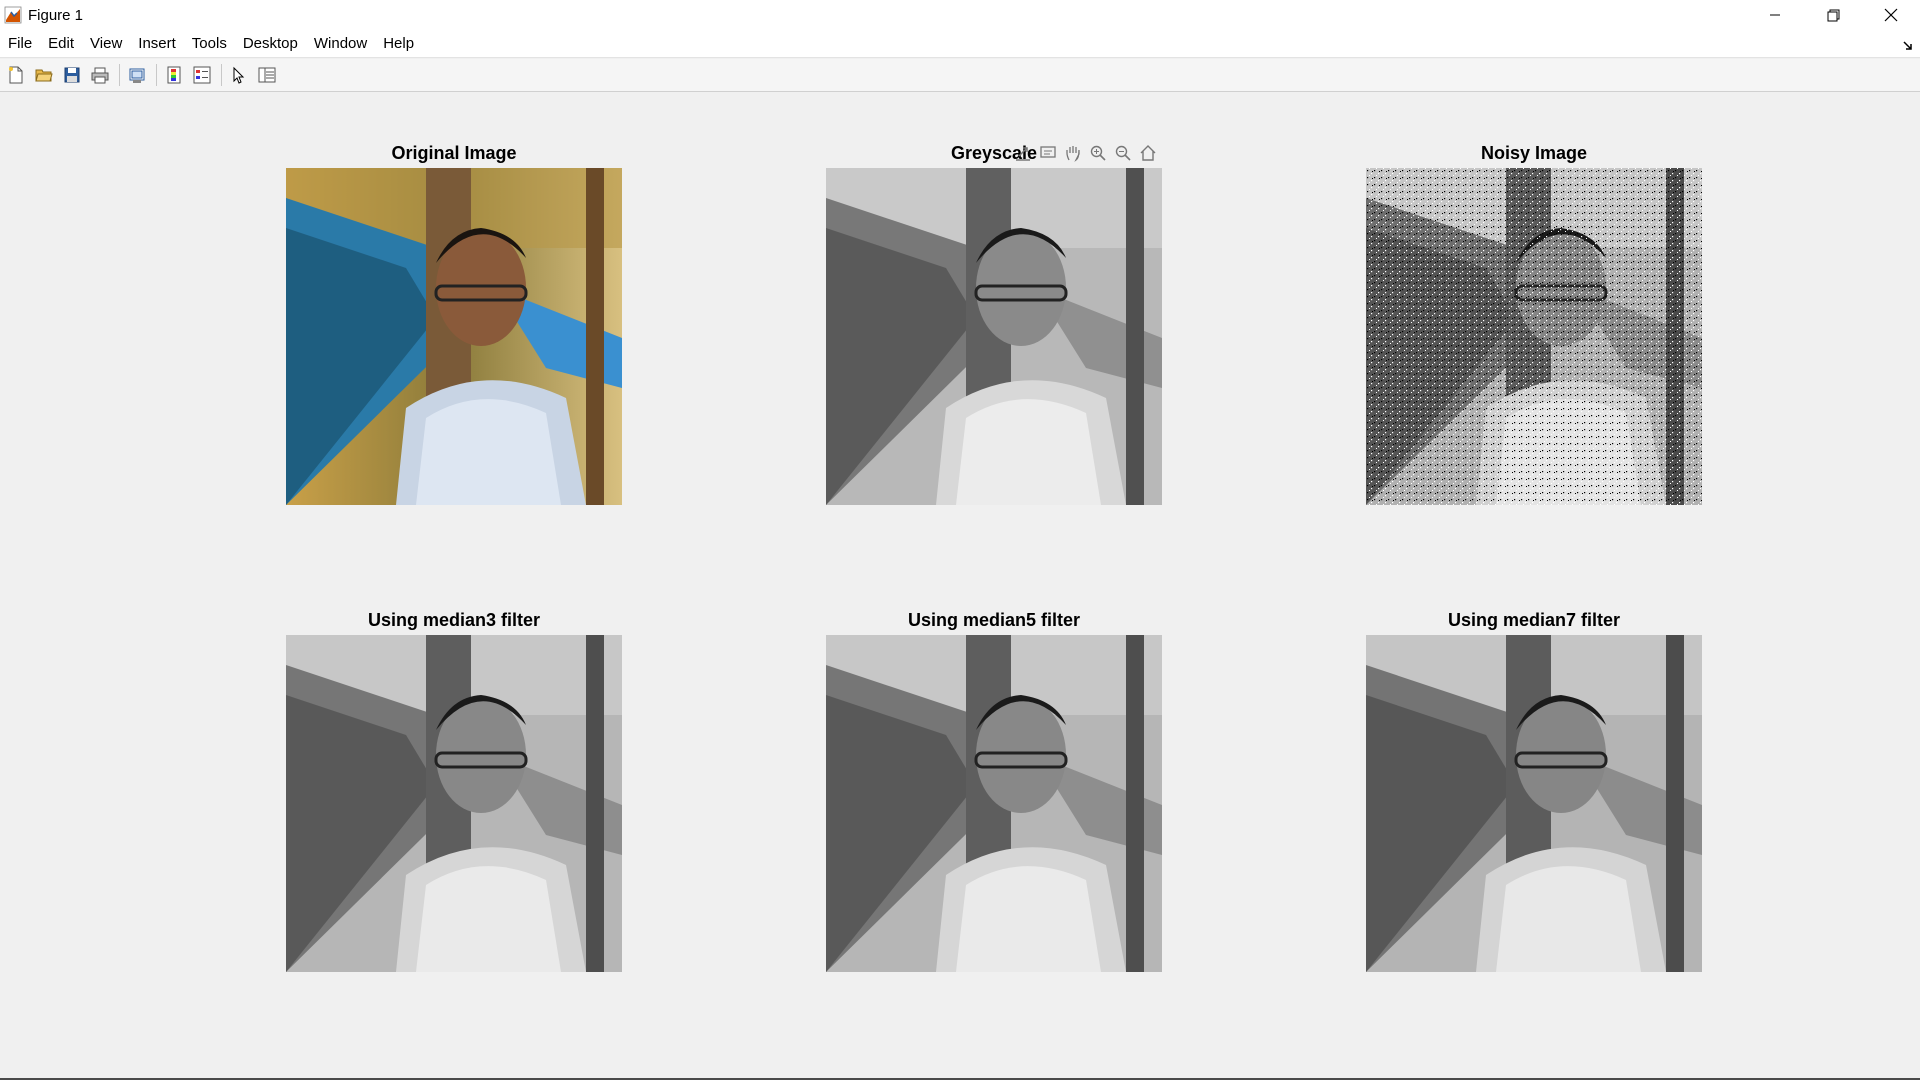  What do you see at coordinates (106, 44) in the screenshot?
I see `menu-view: View` at bounding box center [106, 44].